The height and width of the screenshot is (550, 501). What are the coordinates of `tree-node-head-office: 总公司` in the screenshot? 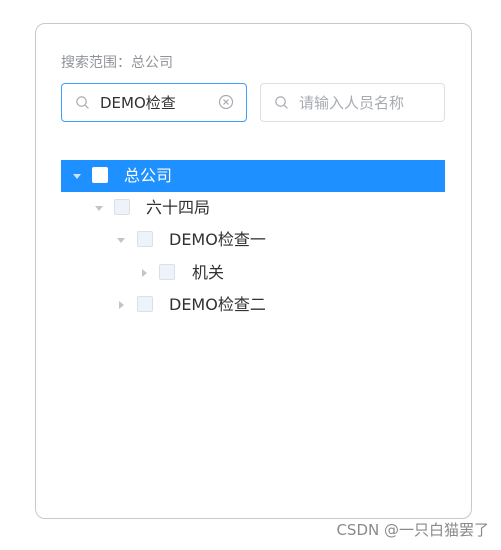 It's located at (253, 176).